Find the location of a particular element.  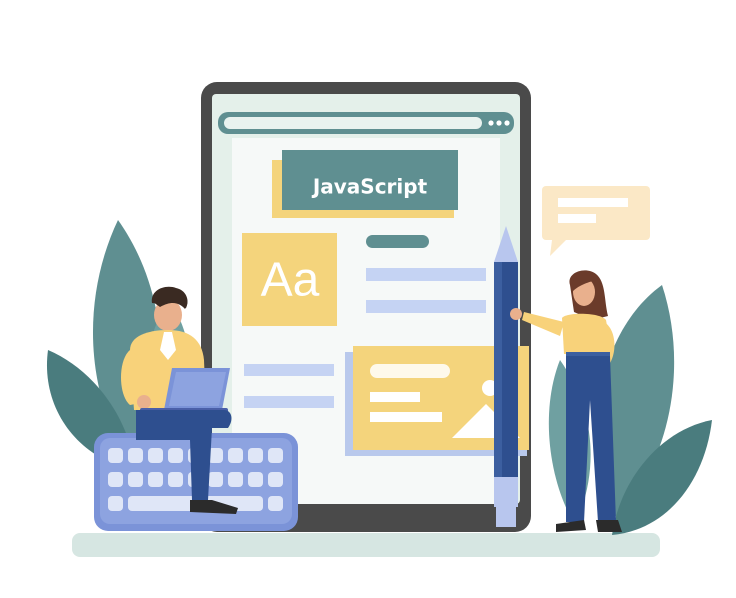

pencil is located at coordinates (506, 376).